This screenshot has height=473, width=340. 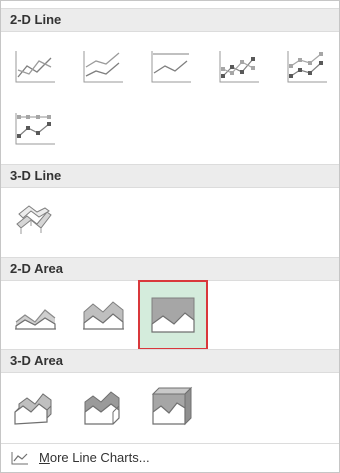 I want to click on 100-percent-stacked-area-icon, so click(x=173, y=315).